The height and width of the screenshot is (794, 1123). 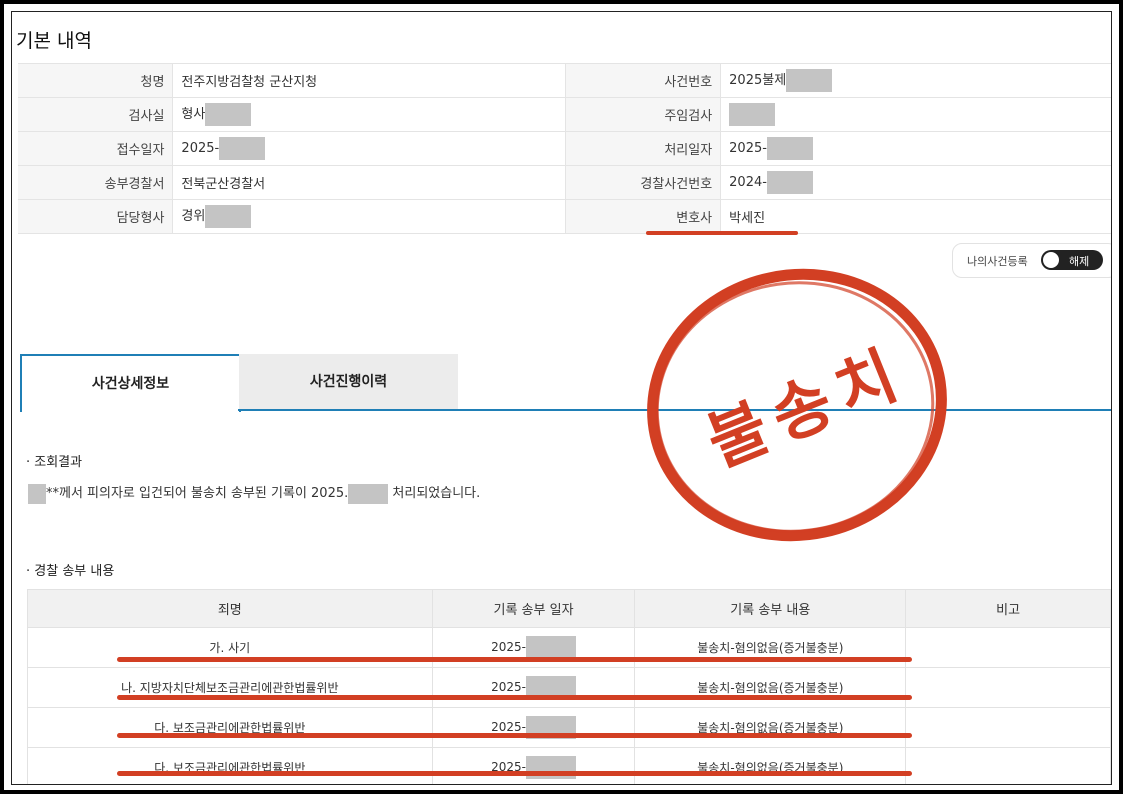 What do you see at coordinates (54, 41) in the screenshot?
I see `section-title: 기본 내역` at bounding box center [54, 41].